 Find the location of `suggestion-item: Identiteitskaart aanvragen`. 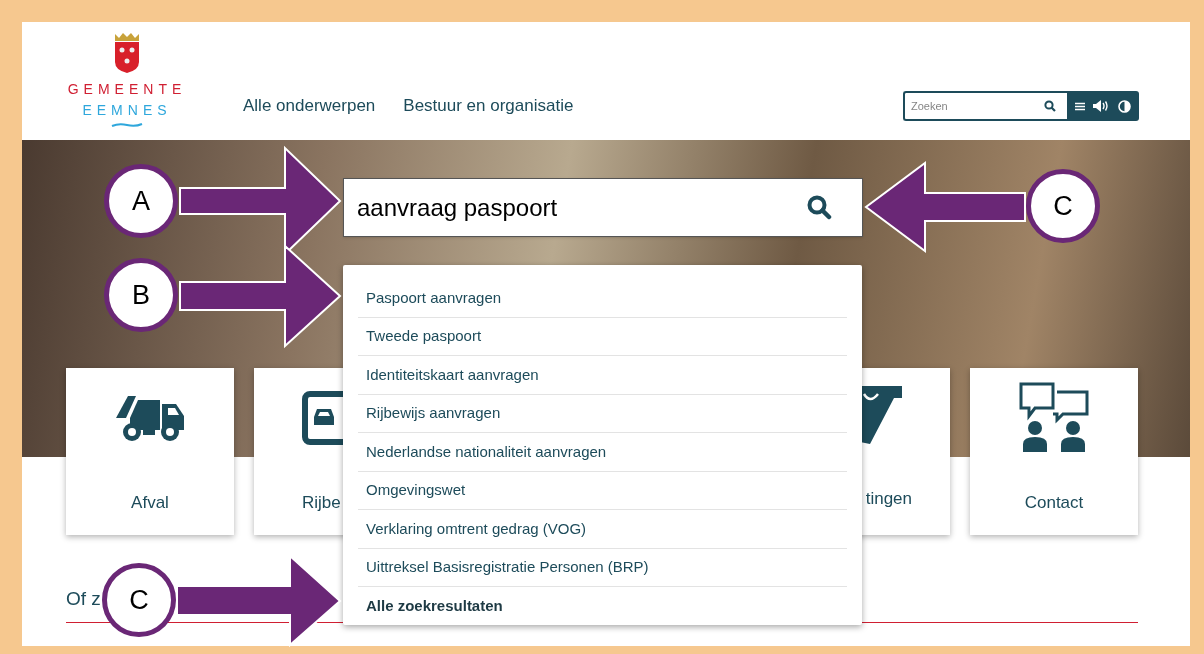

suggestion-item: Identiteitskaart aanvragen is located at coordinates (602, 375).